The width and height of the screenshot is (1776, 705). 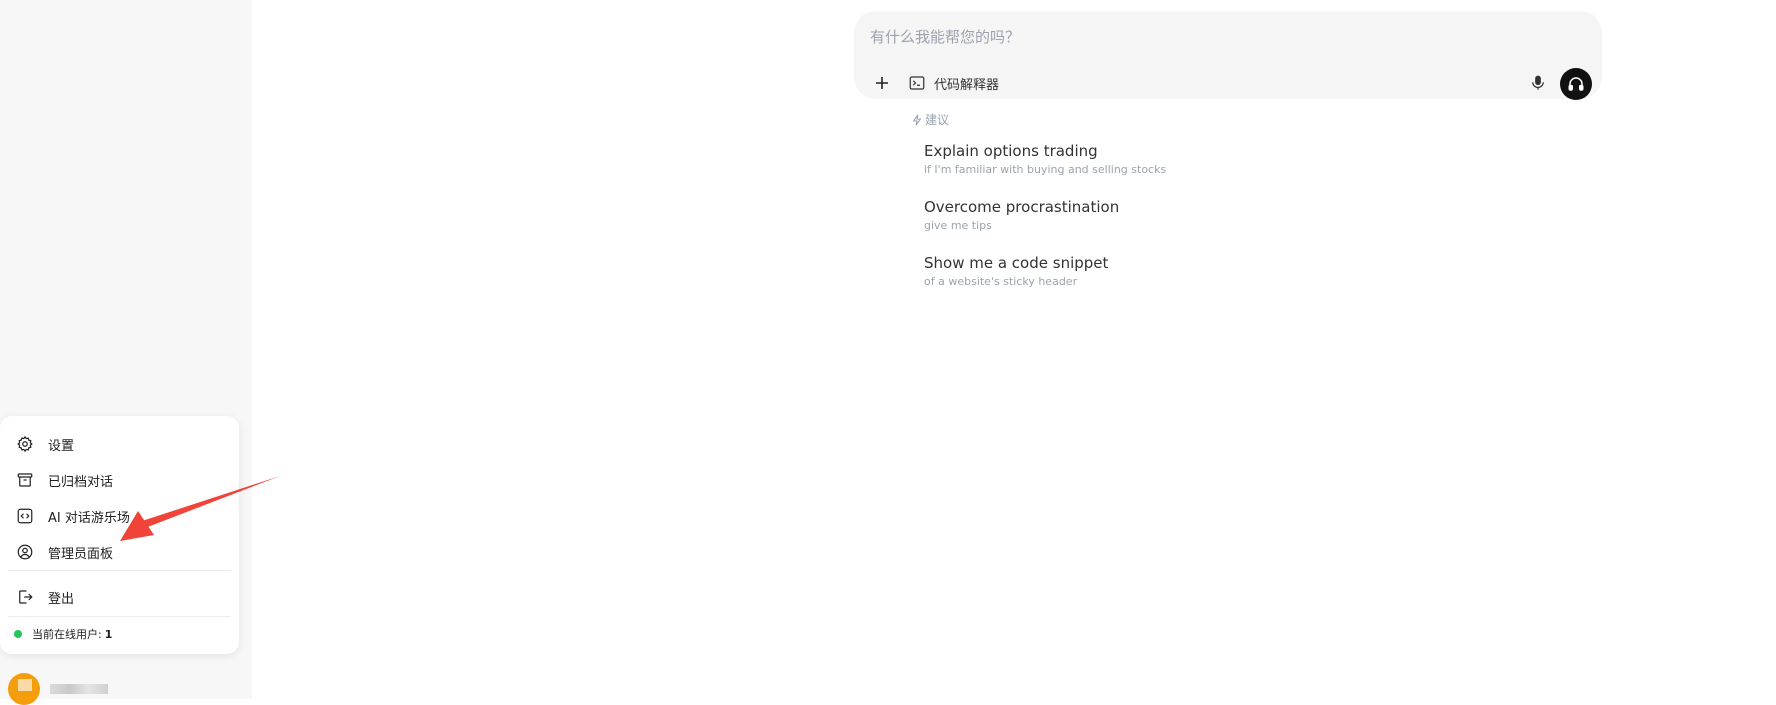 What do you see at coordinates (119, 444) in the screenshot?
I see `menu-item-settings: 设置` at bounding box center [119, 444].